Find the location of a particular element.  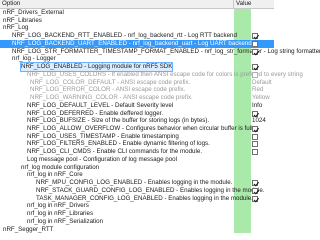

tree-row-label: nrf_log in nRF_Libraries is located at coordinates (60, 214).